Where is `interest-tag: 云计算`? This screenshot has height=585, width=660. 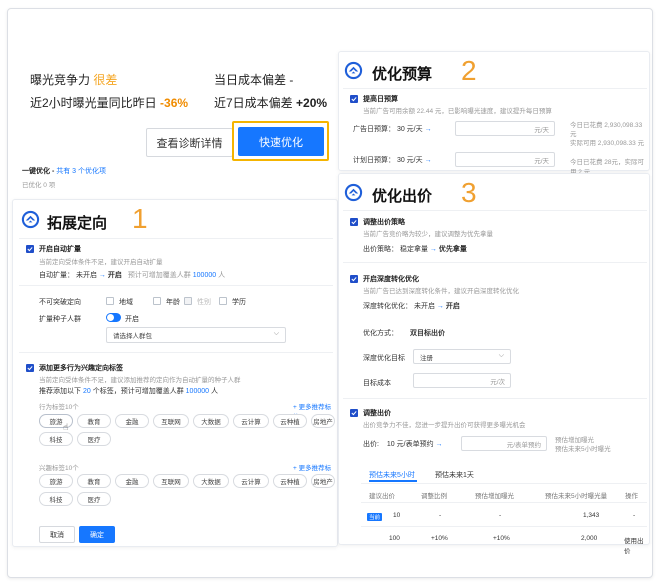 interest-tag: 云计算 is located at coordinates (251, 481).